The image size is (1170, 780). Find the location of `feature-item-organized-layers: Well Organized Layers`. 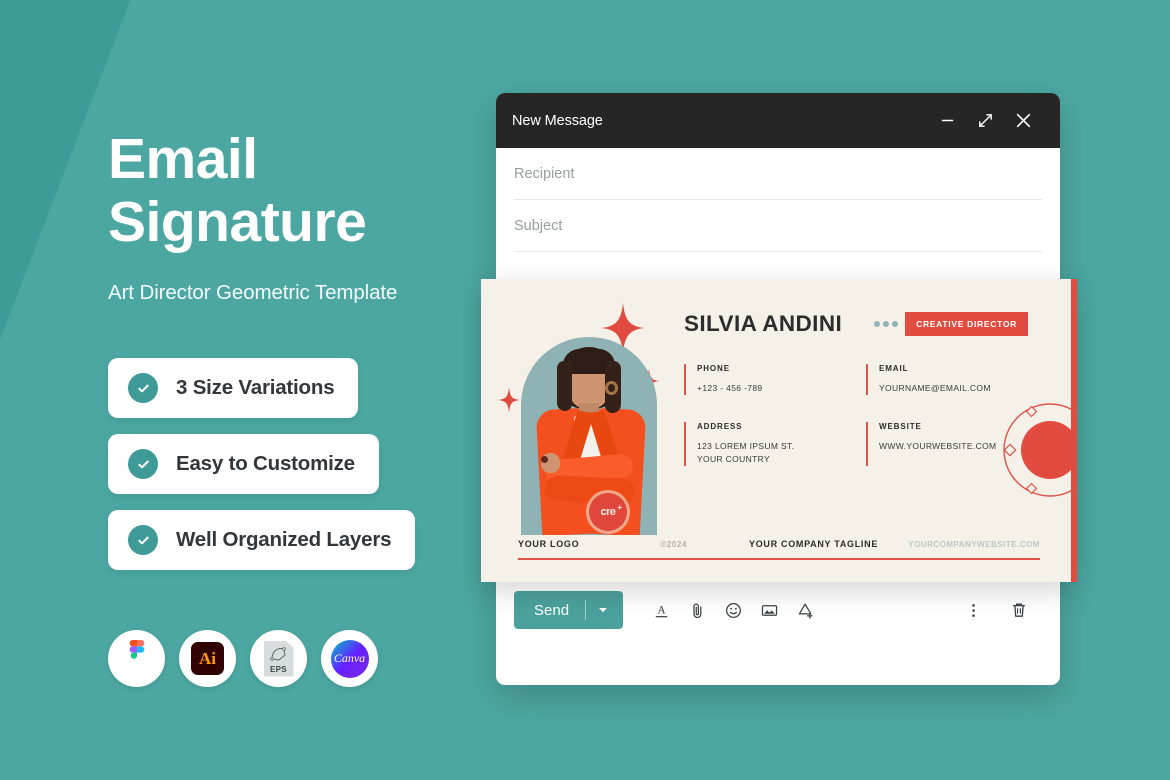

feature-item-organized-layers: Well Organized Layers is located at coordinates (262, 540).